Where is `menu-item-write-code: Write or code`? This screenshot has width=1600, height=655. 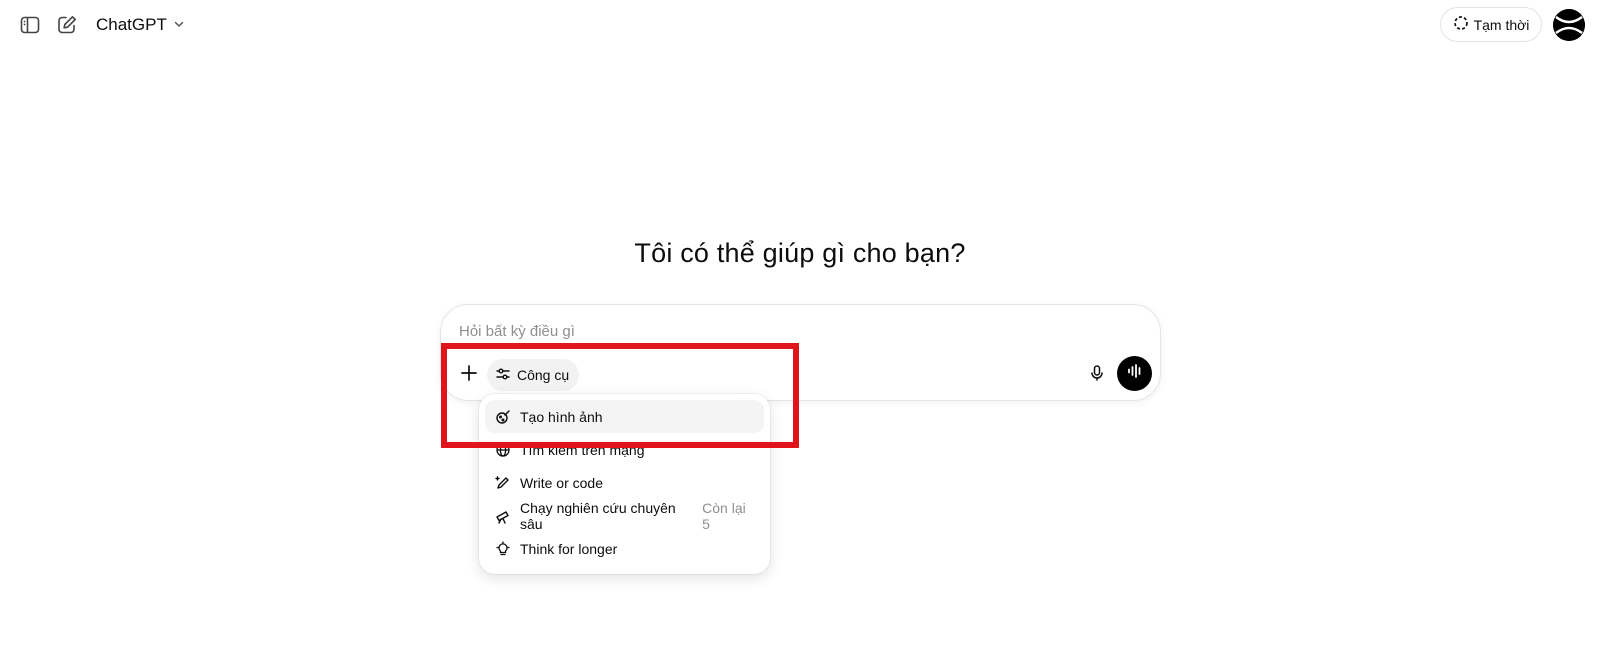 menu-item-write-code: Write or code is located at coordinates (624, 482).